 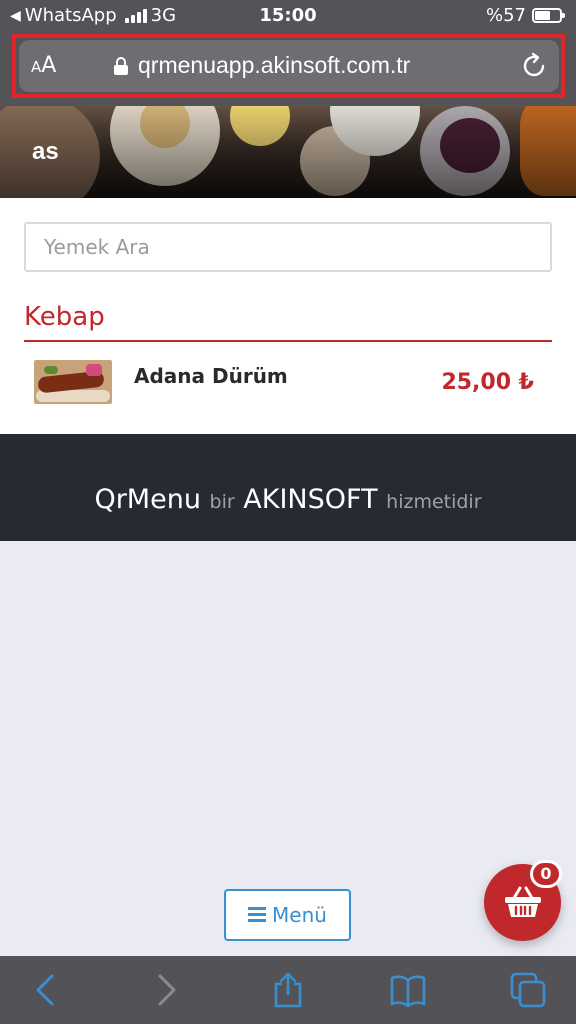 I want to click on footer-brand-company: AKINSOFT, so click(x=310, y=499).